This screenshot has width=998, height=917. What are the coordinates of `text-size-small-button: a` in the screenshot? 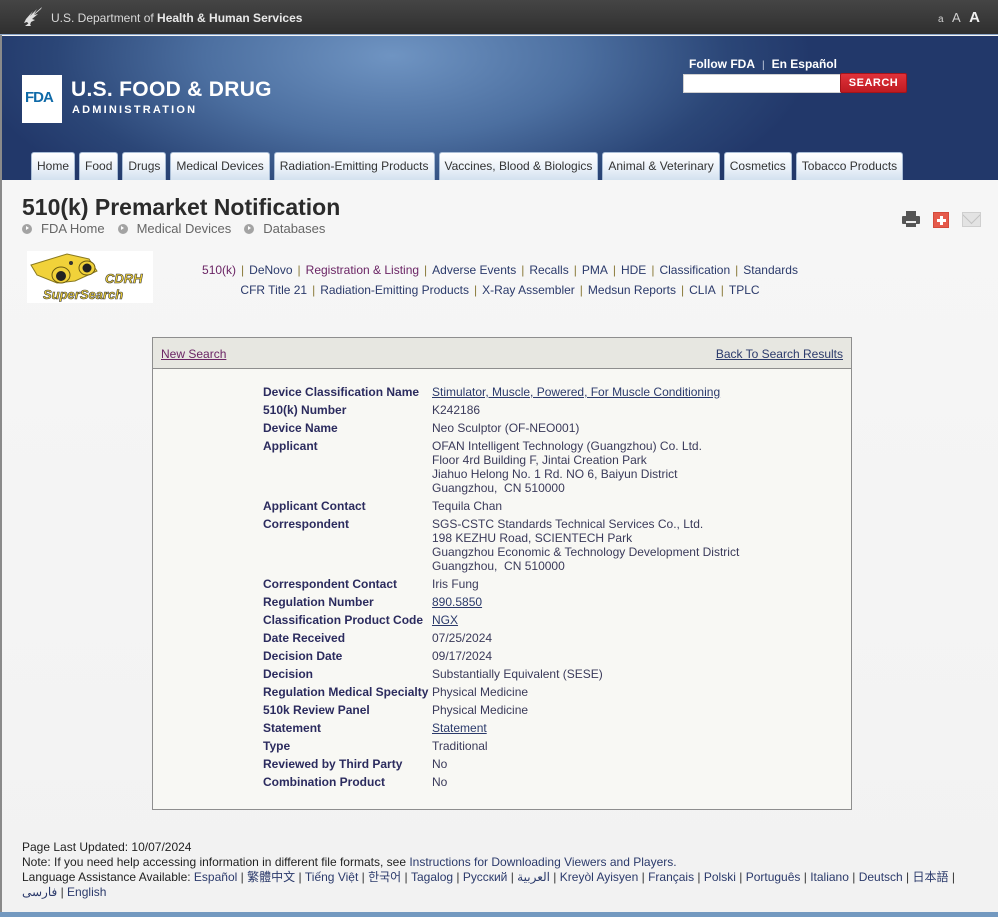 It's located at (941, 19).